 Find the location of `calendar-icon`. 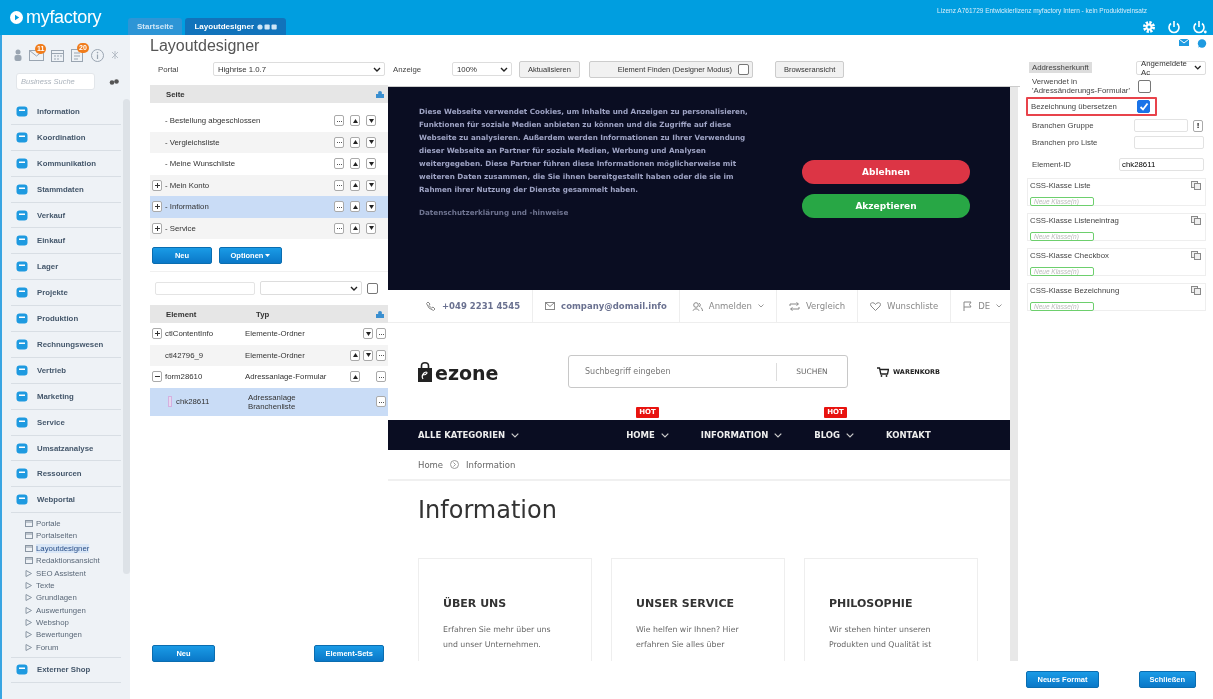

calendar-icon is located at coordinates (57, 55).